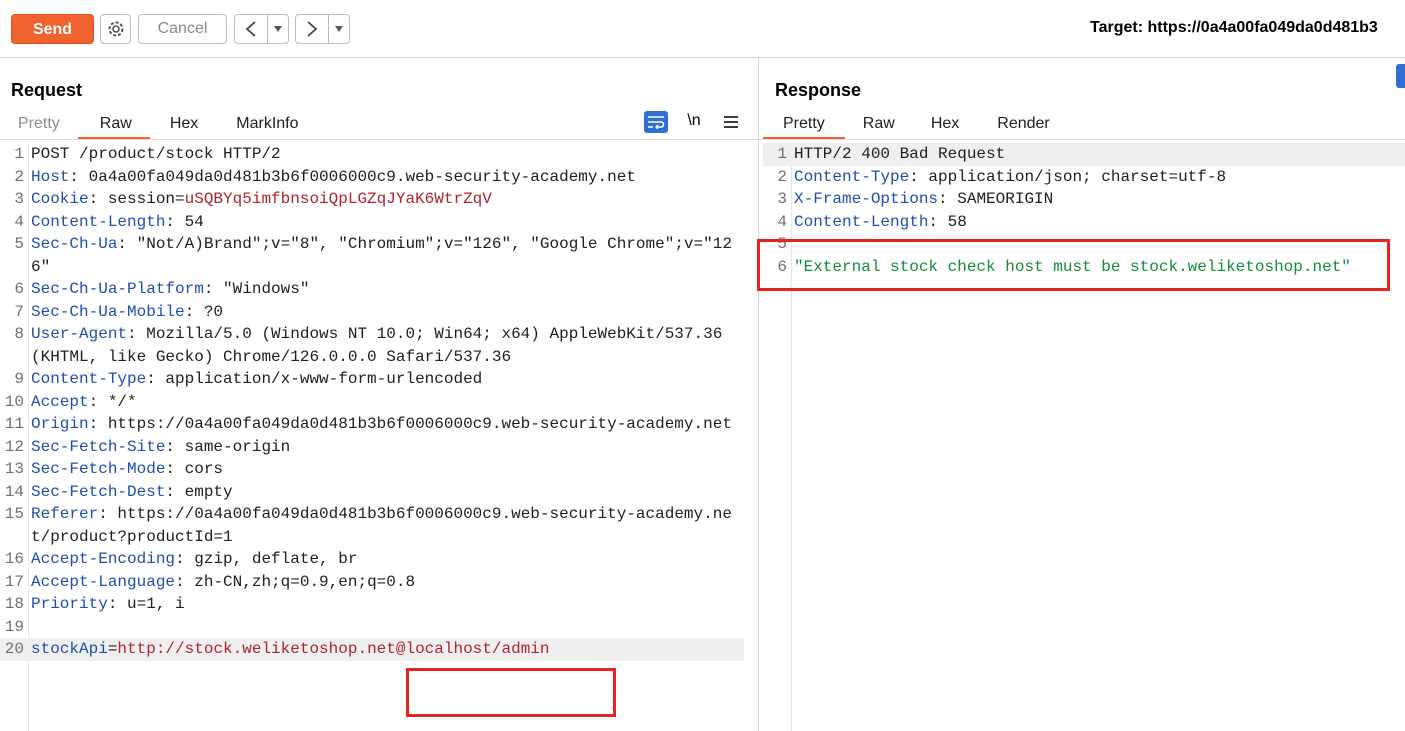 This screenshot has height=731, width=1405. What do you see at coordinates (372, 312) in the screenshot?
I see `code-line: 7 Sec-Ch-Ua-Mobile: ?0` at bounding box center [372, 312].